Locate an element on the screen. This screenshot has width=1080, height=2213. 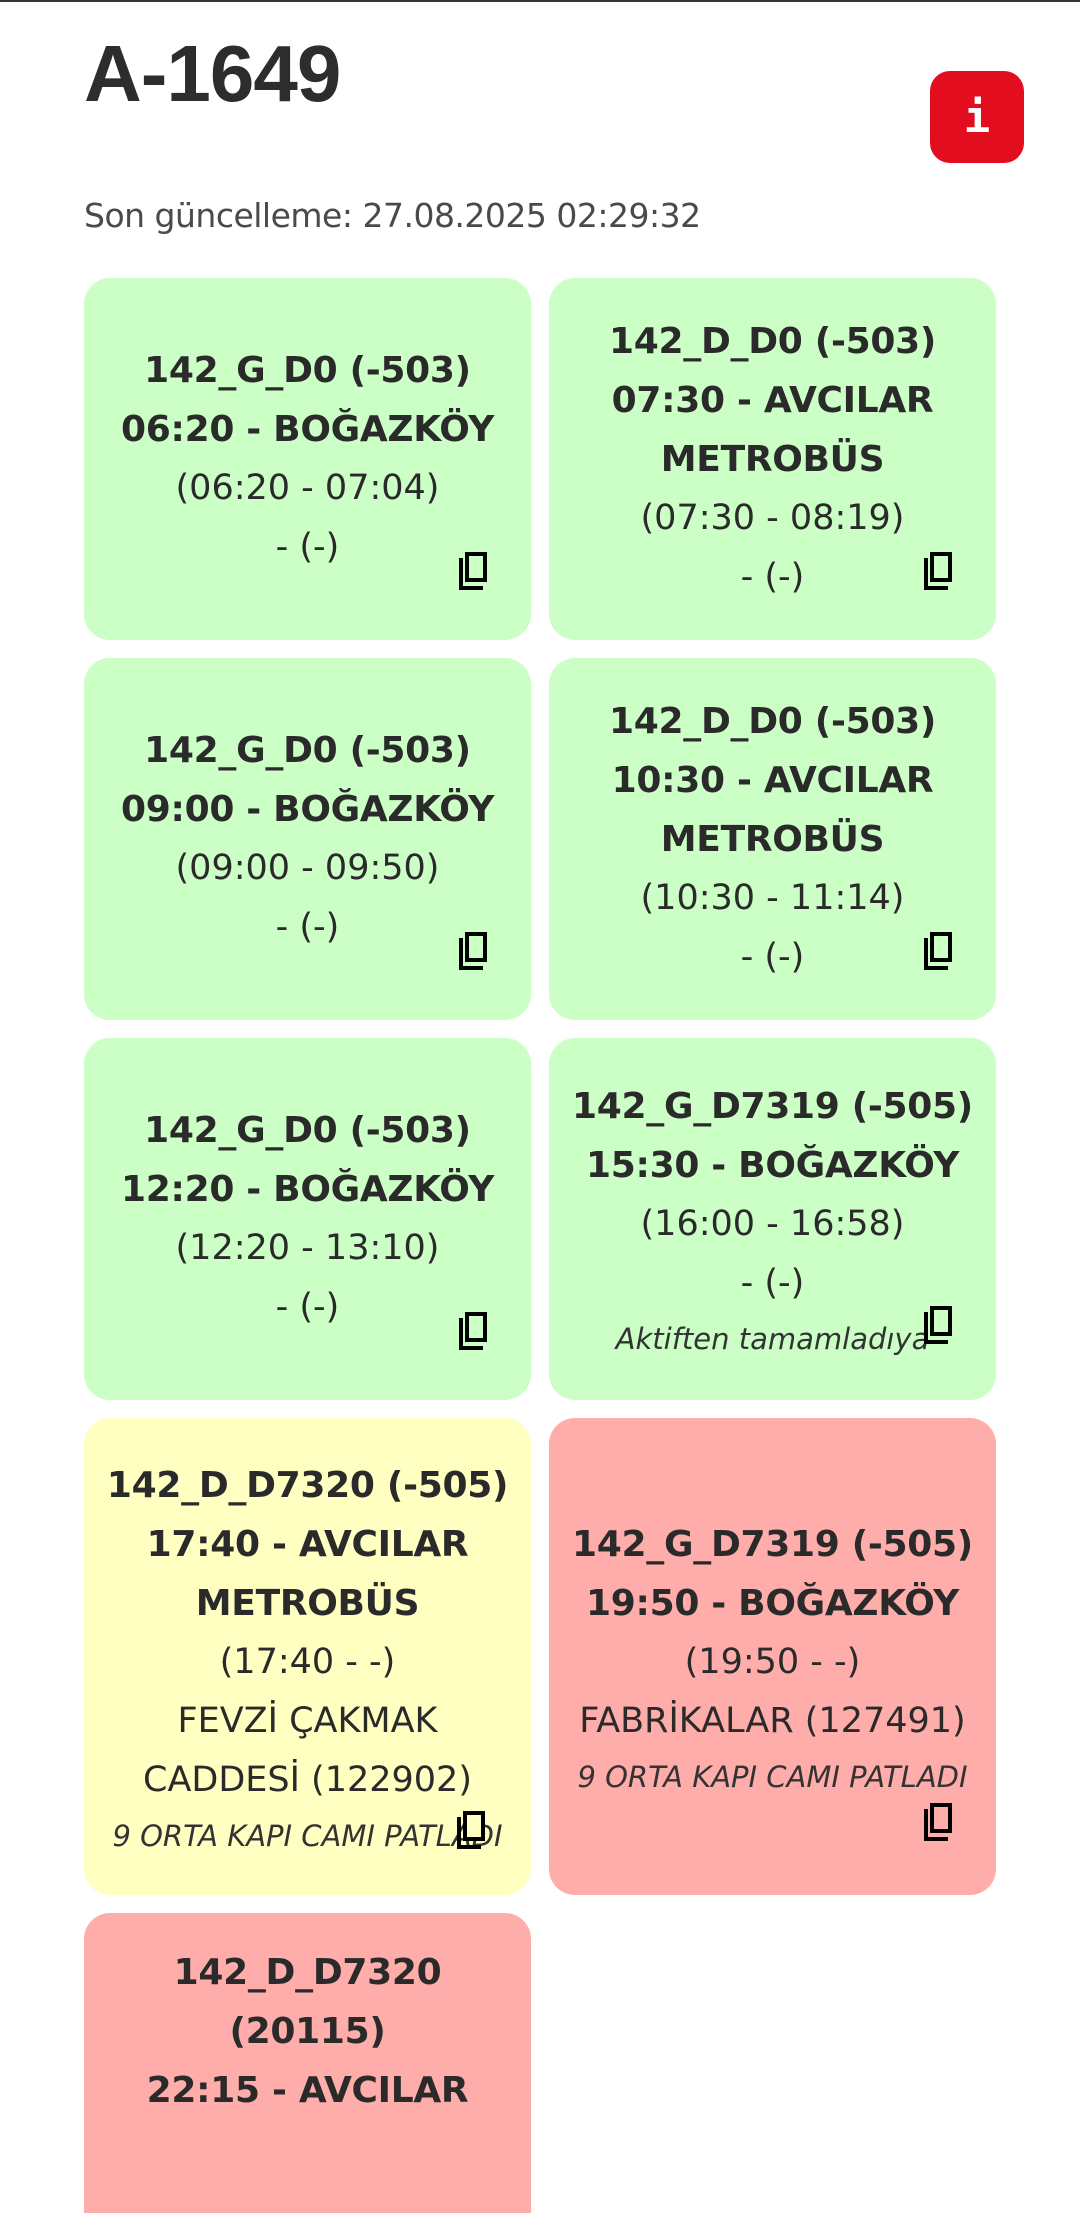
trip-departure: 06:20 - BOĞAZKÖY is located at coordinates (307, 429).